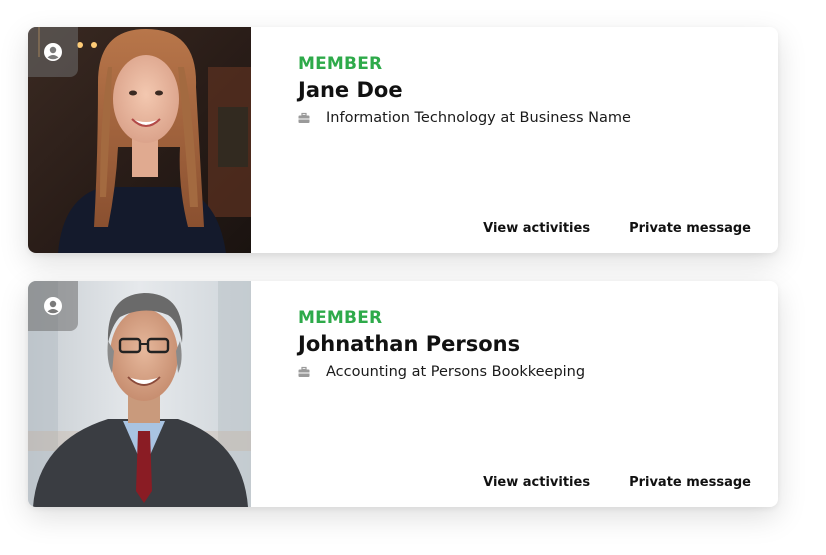 The image size is (826, 555). Describe the element at coordinates (478, 118) in the screenshot. I see `member-job-text: Information Technology at Business Name` at that location.